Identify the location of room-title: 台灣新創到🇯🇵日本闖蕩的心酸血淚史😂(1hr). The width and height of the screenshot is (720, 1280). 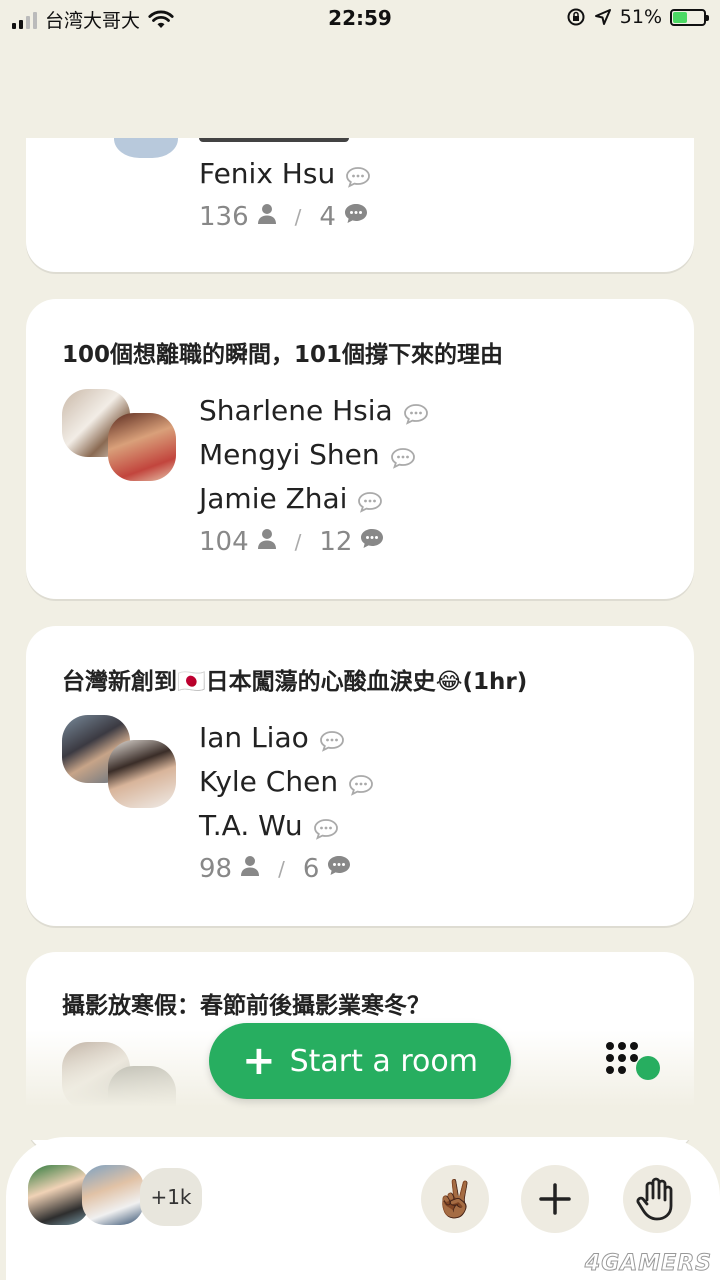
(295, 682).